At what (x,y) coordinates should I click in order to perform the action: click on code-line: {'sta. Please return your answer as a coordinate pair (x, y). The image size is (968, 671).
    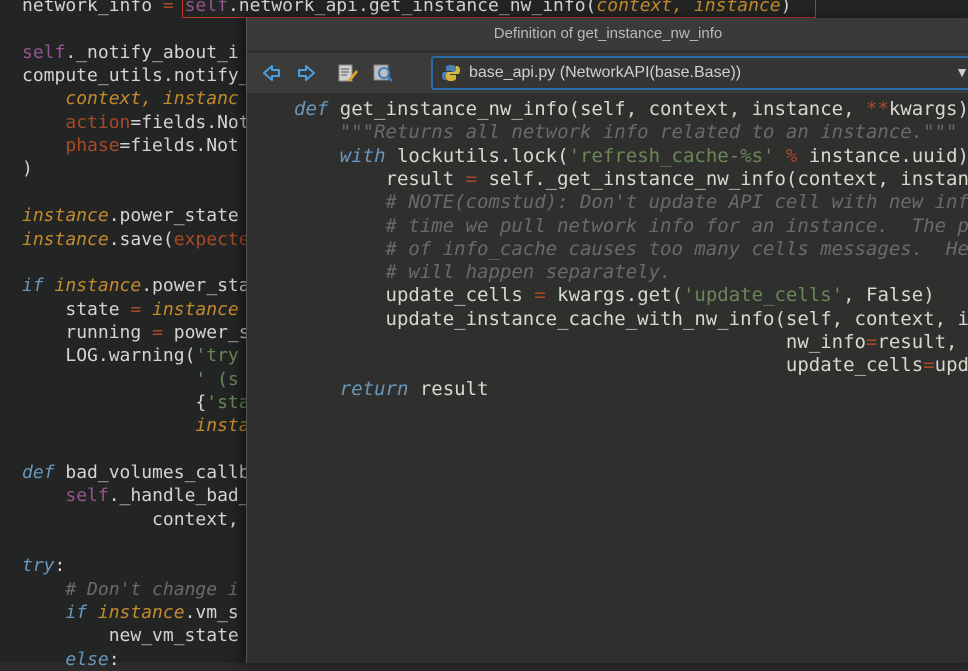
    Looking at the image, I should click on (136, 402).